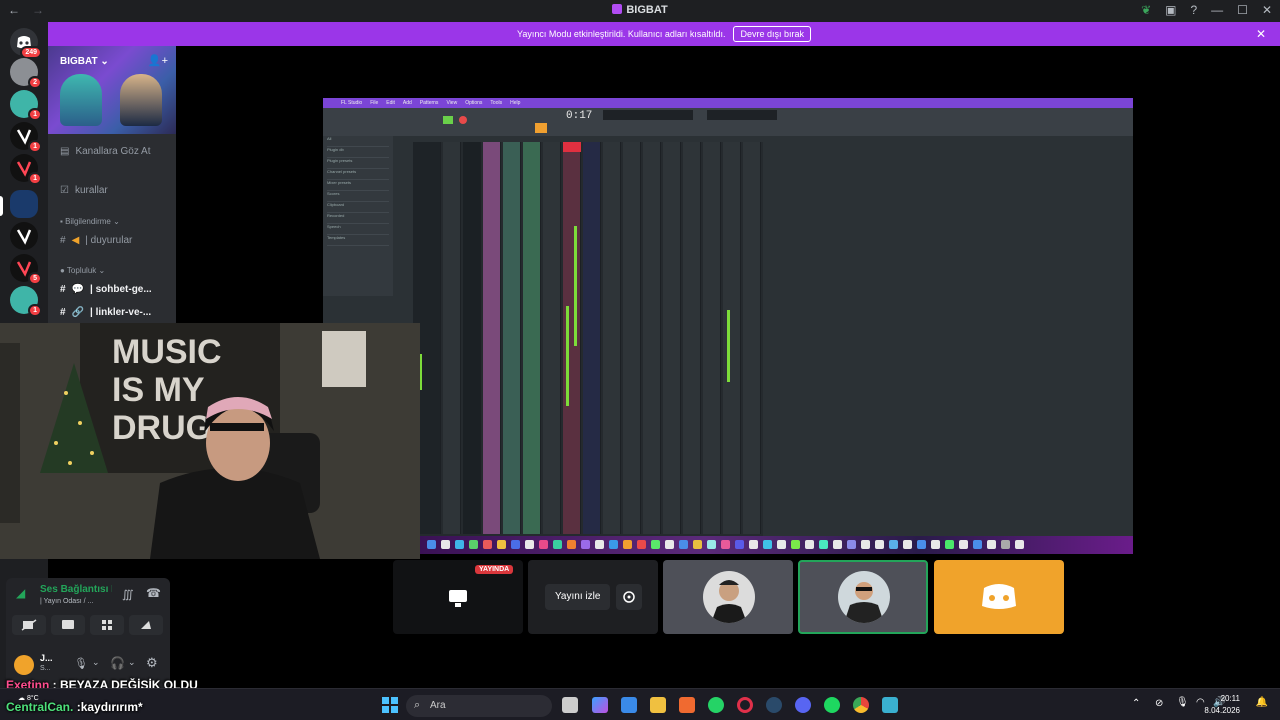 The image size is (1280, 720). What do you see at coordinates (358, 229) in the screenshot?
I see `fl-browser-item: Speech` at bounding box center [358, 229].